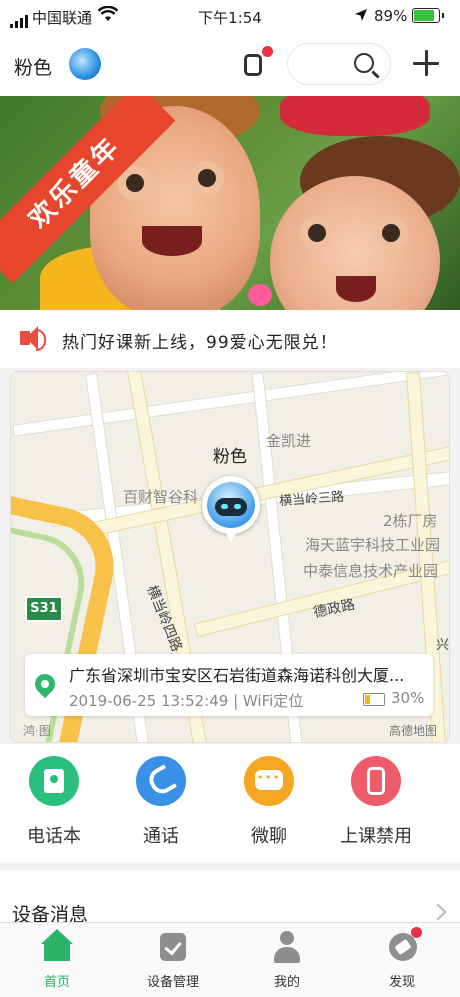 This screenshot has height=997, width=460. I want to click on tab-home: 首页, so click(57, 959).